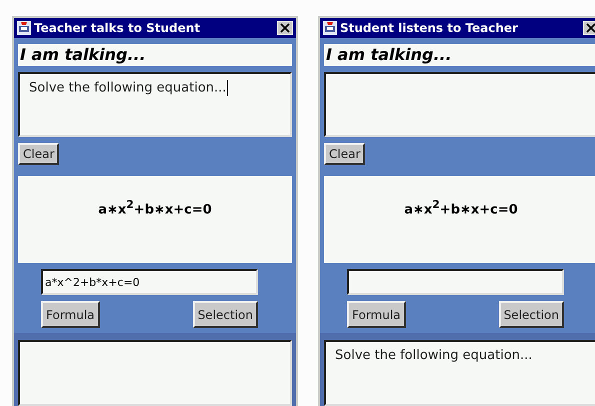 The height and width of the screenshot is (406, 595). What do you see at coordinates (459, 104) in the screenshot?
I see `message-area` at bounding box center [459, 104].